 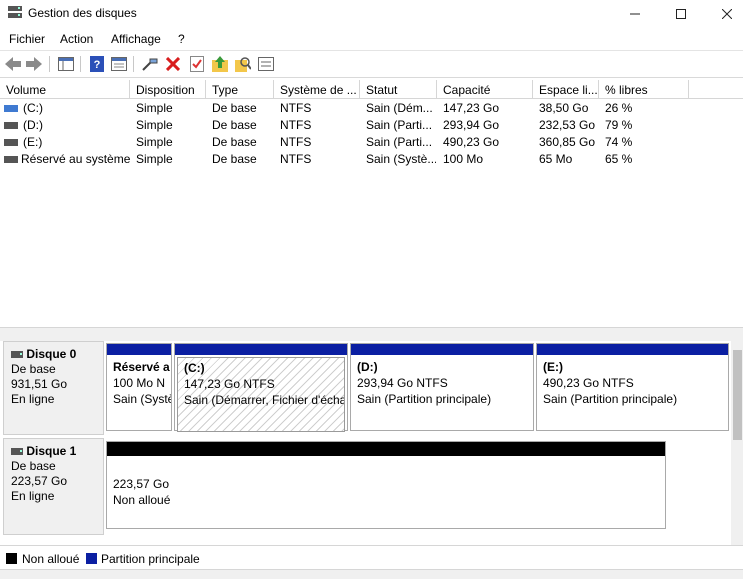 What do you see at coordinates (556, 159) in the screenshot?
I see `free-space-cell: 65 Mo` at bounding box center [556, 159].